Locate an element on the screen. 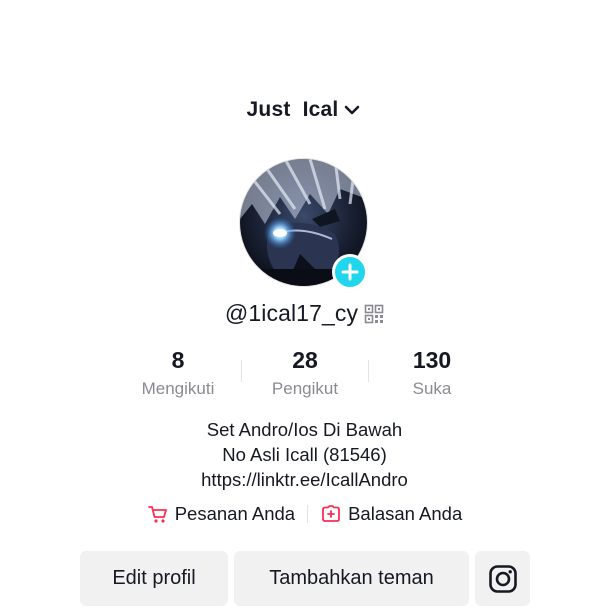 This screenshot has height=609, width=609. profile-actions: Edit profil Tambahkan teman is located at coordinates (305, 578).